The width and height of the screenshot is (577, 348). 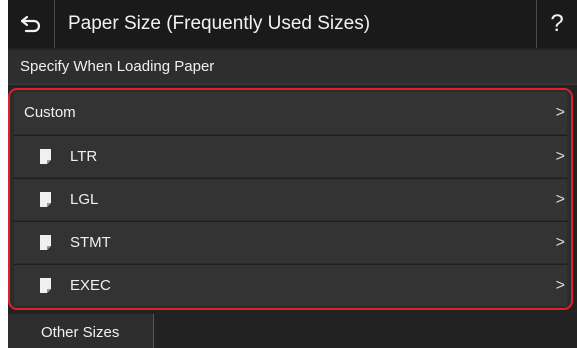 I want to click on header-bar: Paper Size (Frequently Used Sizes) ?, so click(x=292, y=24).